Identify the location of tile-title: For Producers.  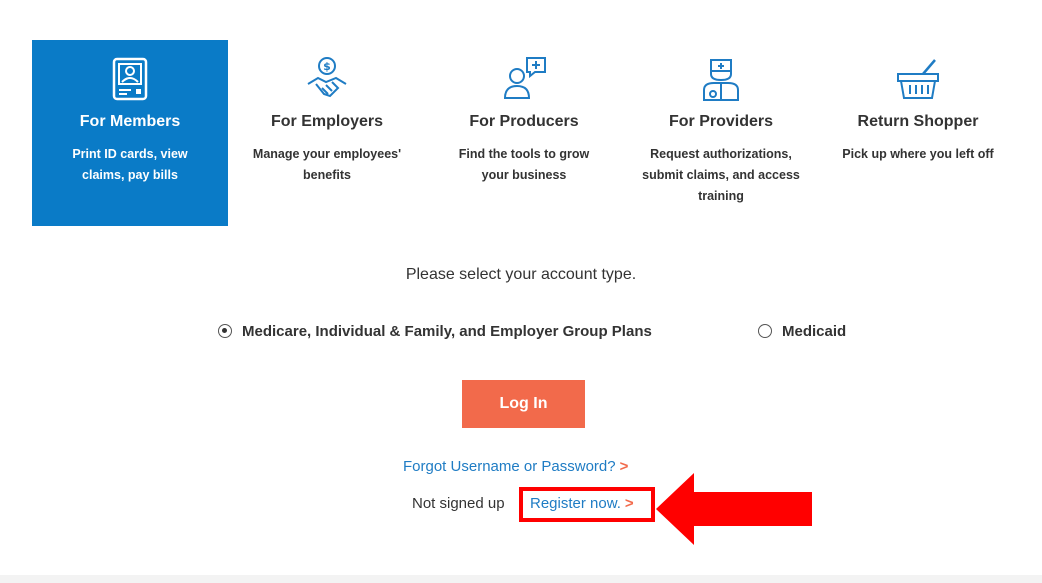
(524, 121).